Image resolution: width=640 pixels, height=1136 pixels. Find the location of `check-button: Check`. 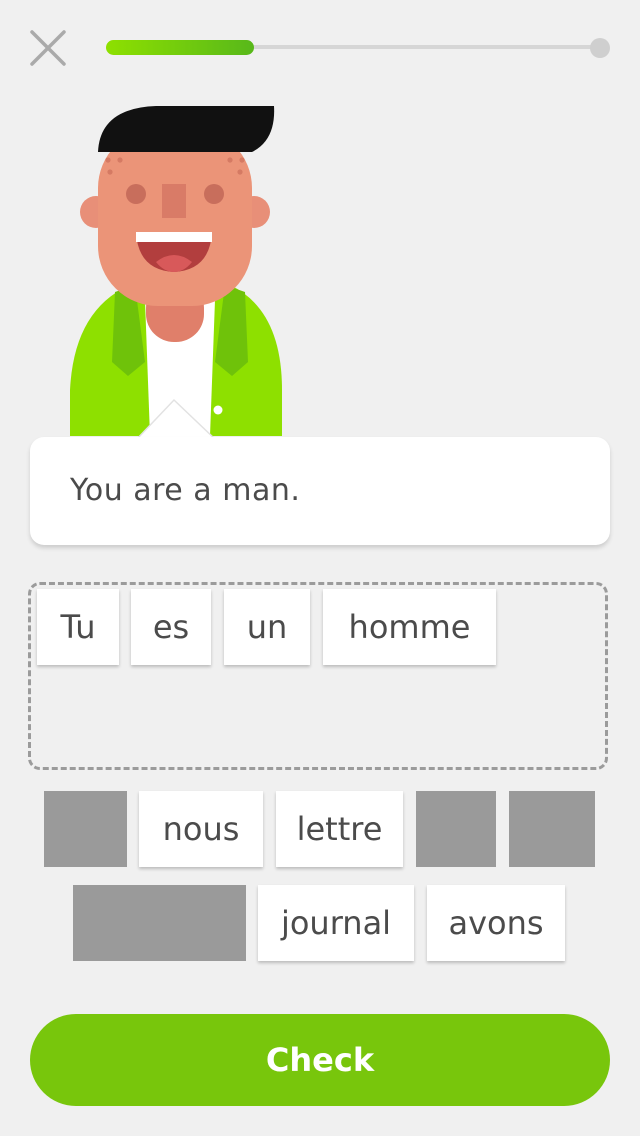

check-button: Check is located at coordinates (320, 1060).